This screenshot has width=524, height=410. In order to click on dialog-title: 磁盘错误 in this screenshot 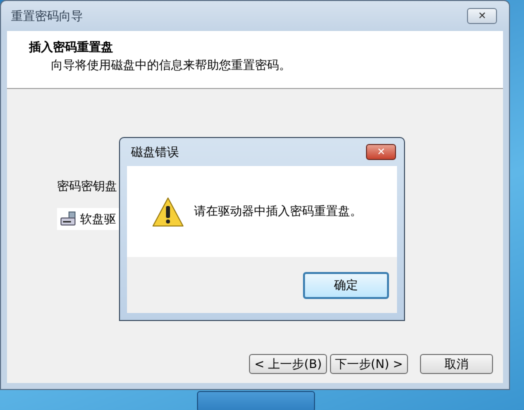, I will do `click(155, 152)`.